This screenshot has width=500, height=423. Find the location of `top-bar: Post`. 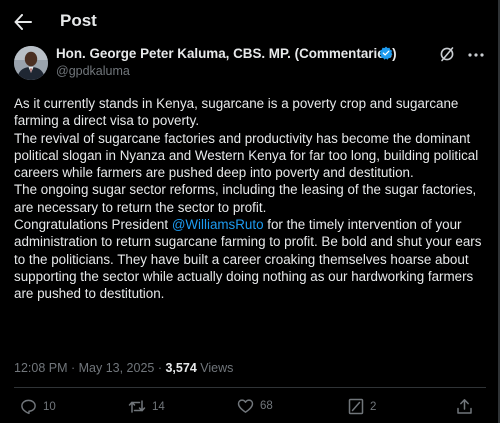

top-bar: Post is located at coordinates (249, 22).